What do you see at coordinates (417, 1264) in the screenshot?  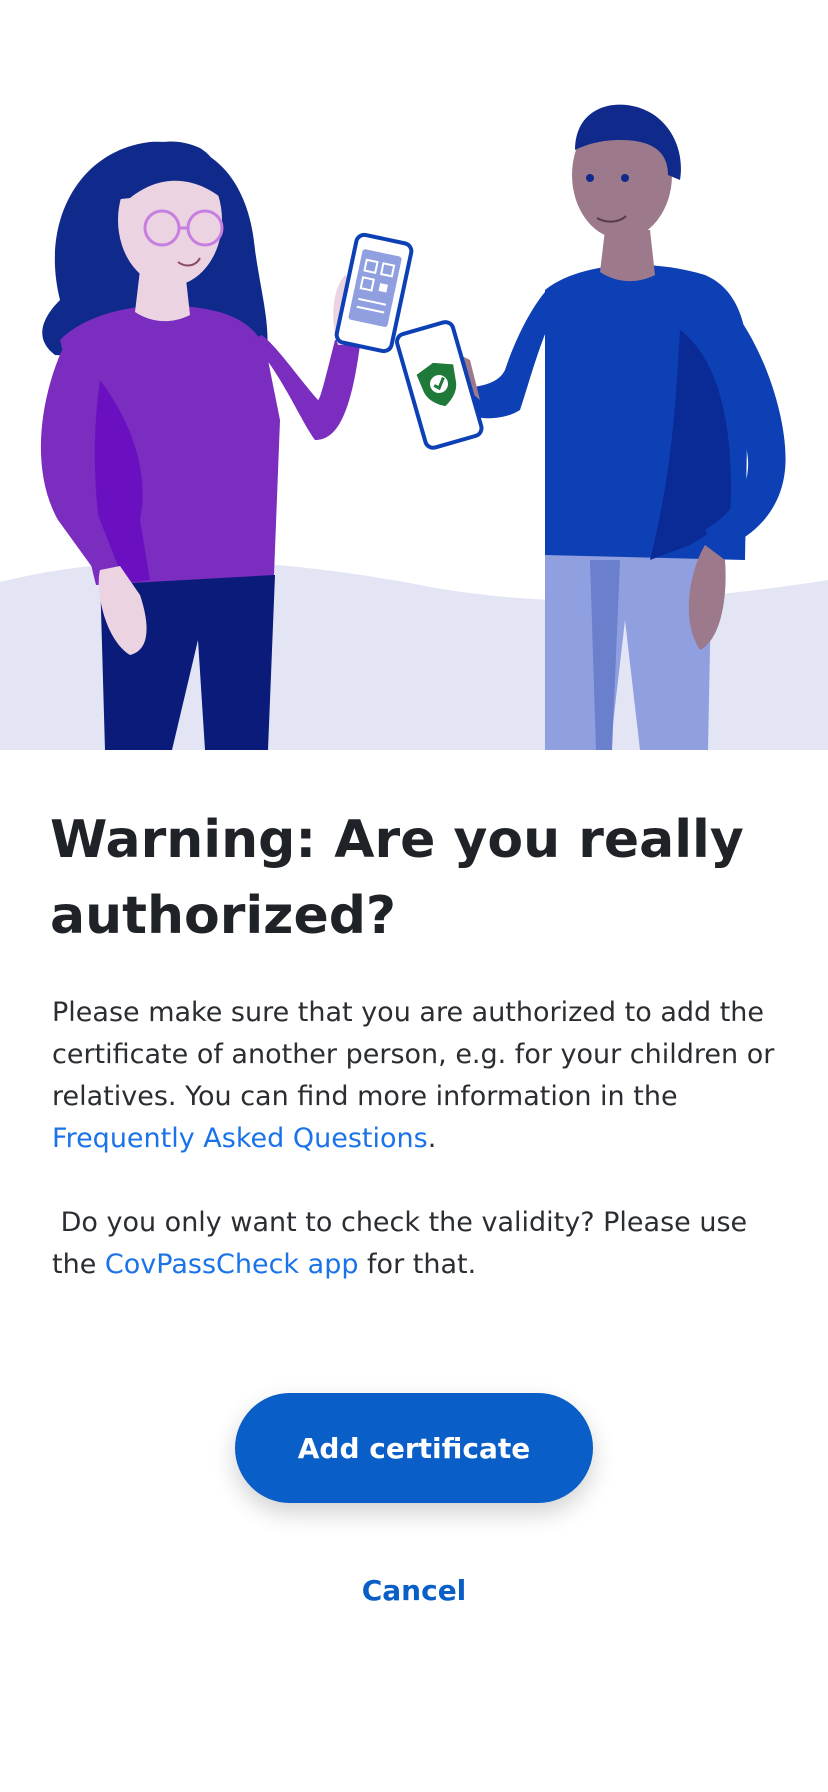 I see `validity-suffix: for that.` at bounding box center [417, 1264].